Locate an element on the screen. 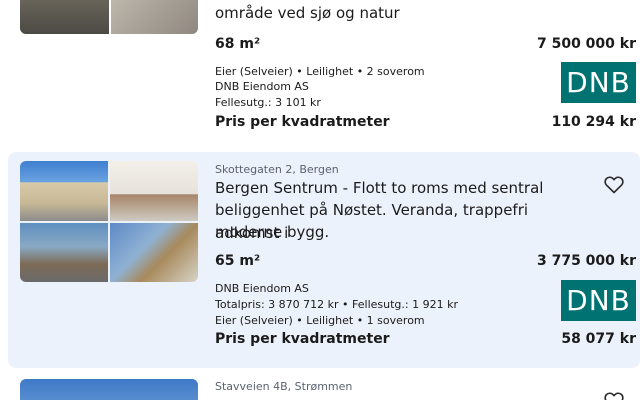 Image resolution: width=640 pixels, height=400 pixels. listing-info-line: Eier (Selveier) • Leilighet • 1 soverom is located at coordinates (320, 320).